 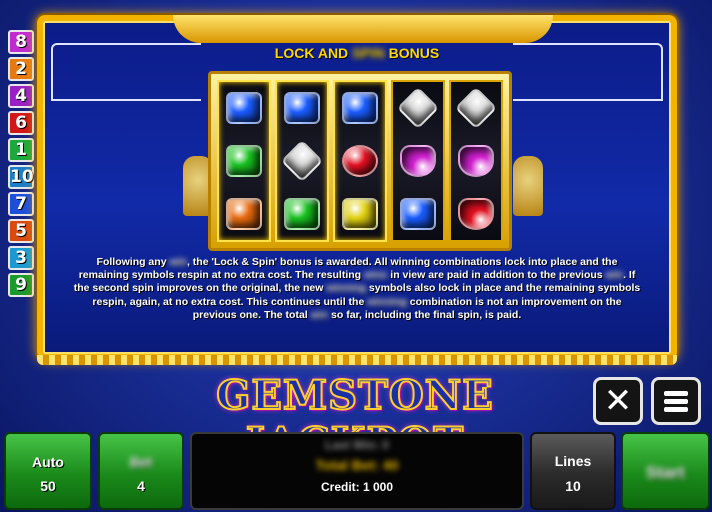 I want to click on scroll-ornament-right, so click(x=528, y=186).